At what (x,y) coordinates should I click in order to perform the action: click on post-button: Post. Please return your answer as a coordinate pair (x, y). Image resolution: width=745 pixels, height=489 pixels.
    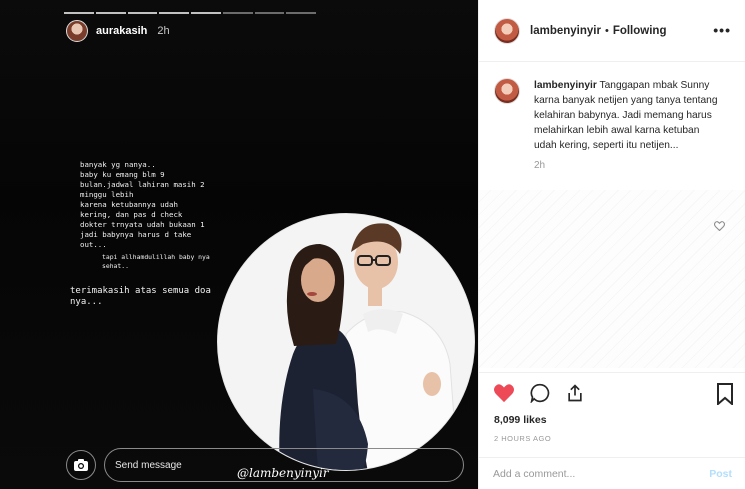
    Looking at the image, I should click on (720, 474).